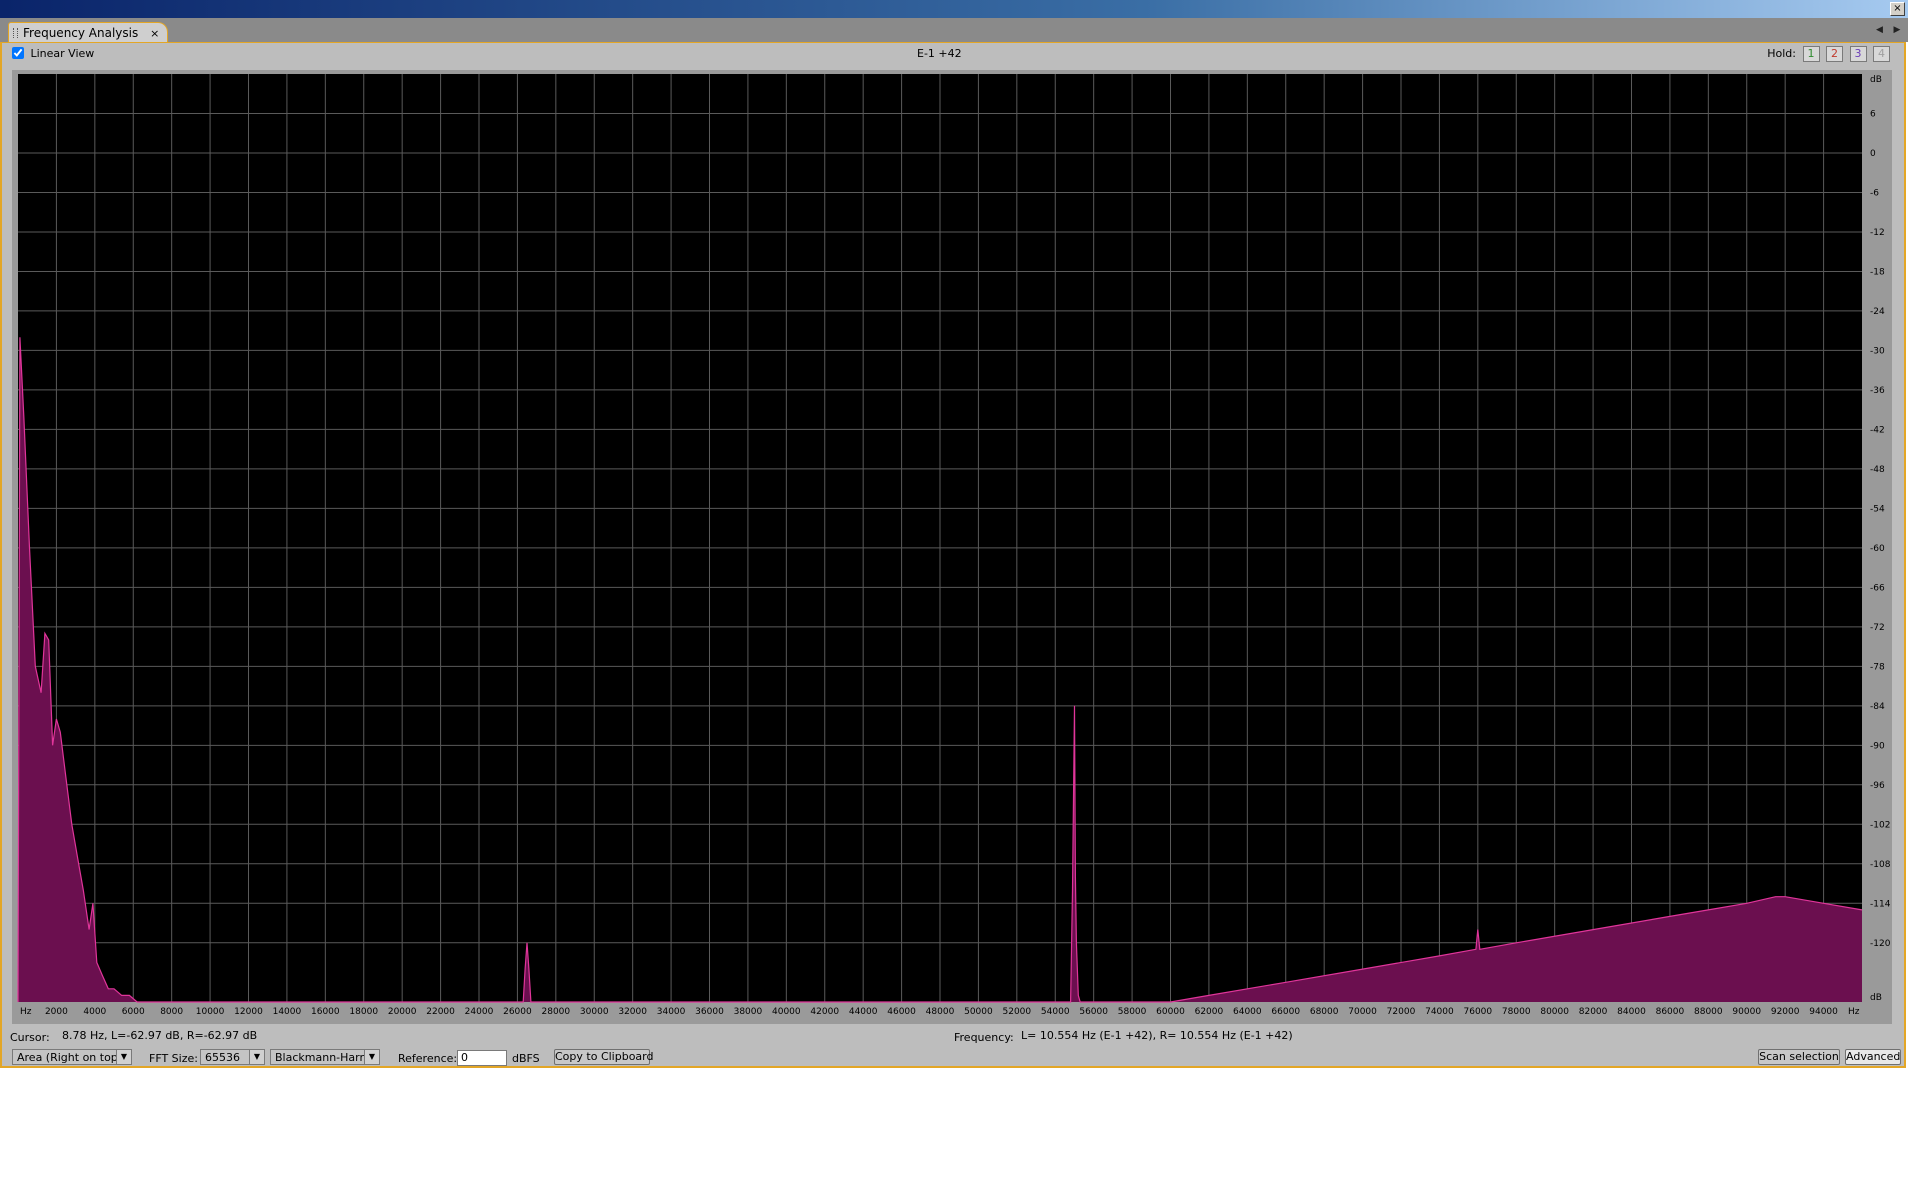 The height and width of the screenshot is (1193, 1908). Describe the element at coordinates (1811, 54) in the screenshot. I see `hold-button-1: 1` at that location.